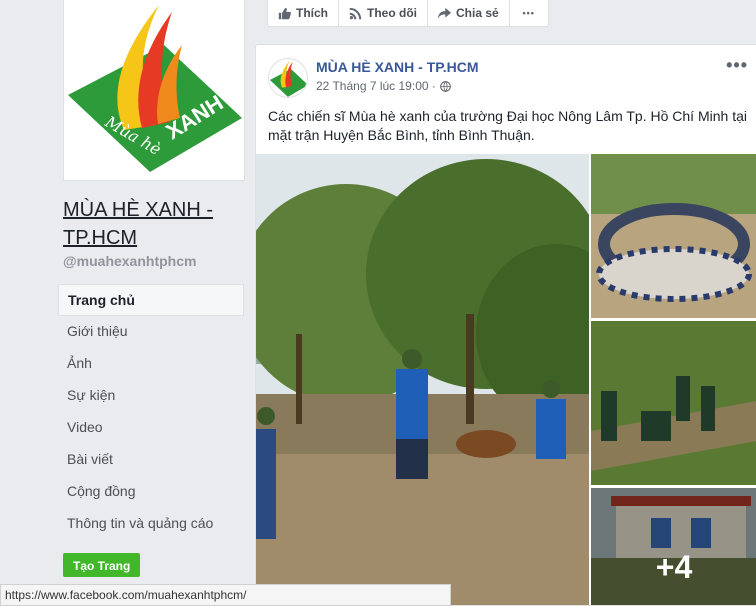  I want to click on nav-item-about: Giới thiệu, so click(151, 332).